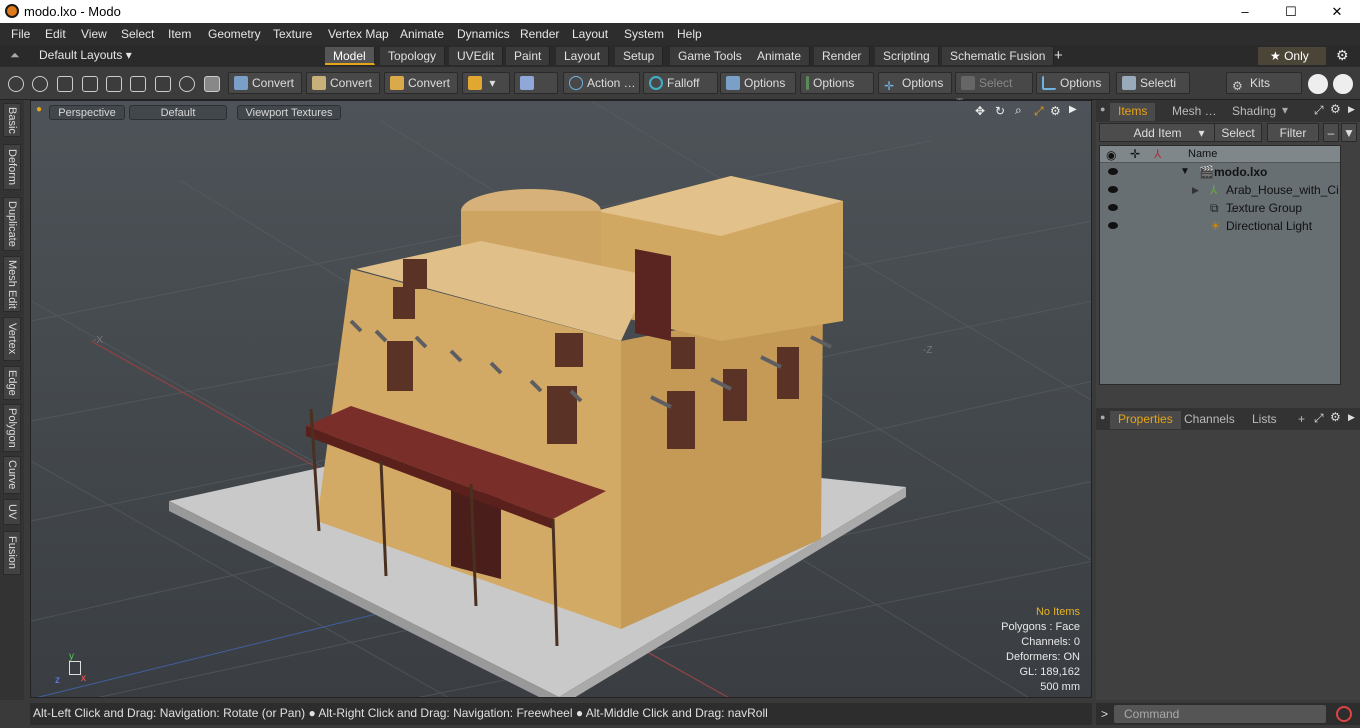 This screenshot has height=728, width=1360. Describe the element at coordinates (12, 339) in the screenshot. I see `tab-vertex: Vertex` at that location.